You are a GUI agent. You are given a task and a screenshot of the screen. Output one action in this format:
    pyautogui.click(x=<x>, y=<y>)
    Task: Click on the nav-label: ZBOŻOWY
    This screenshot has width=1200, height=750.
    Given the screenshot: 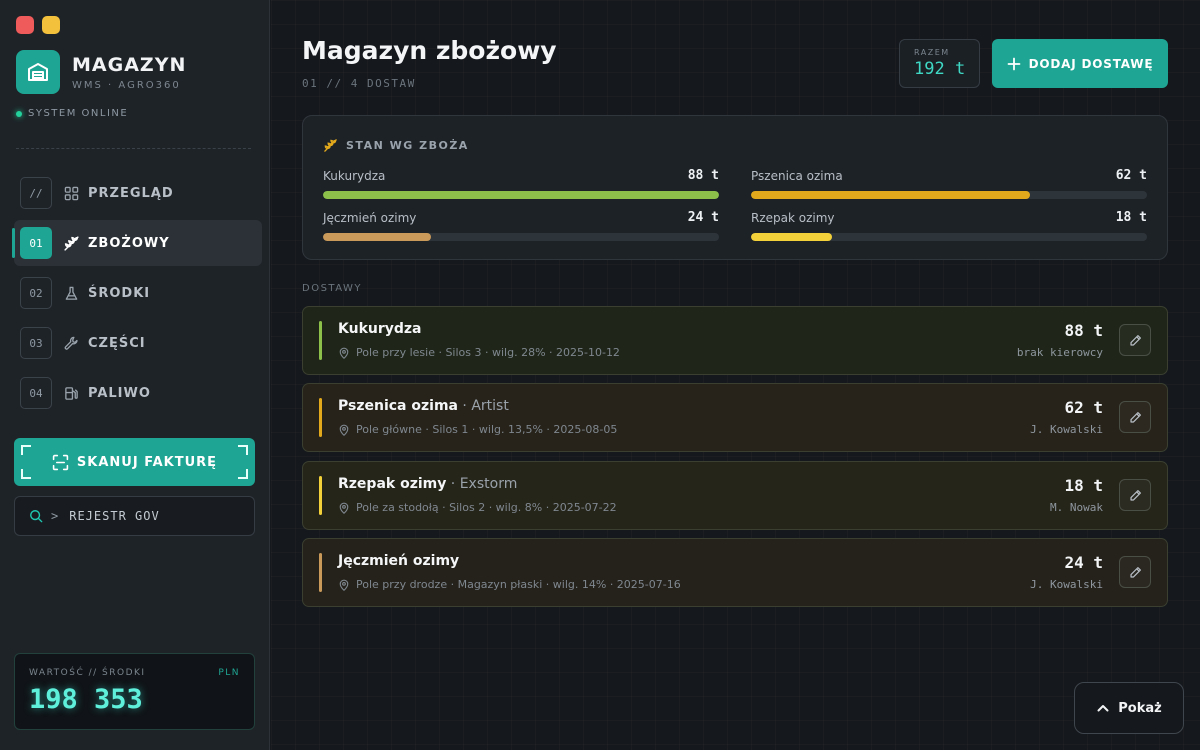 What is the action you would take?
    pyautogui.click(x=129, y=243)
    